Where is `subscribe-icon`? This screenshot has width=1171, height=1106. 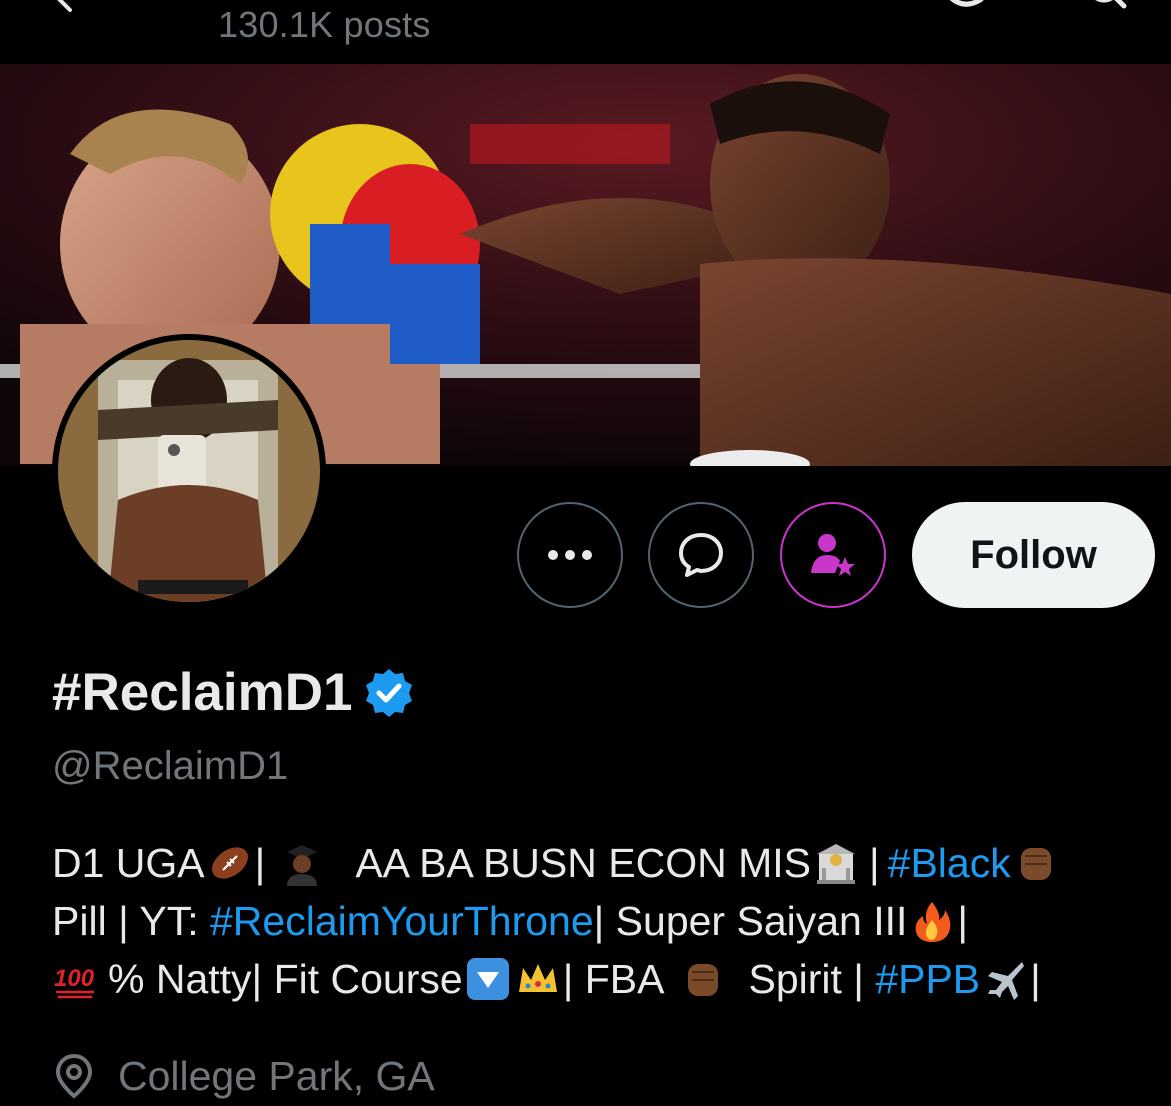 subscribe-icon is located at coordinates (833, 555).